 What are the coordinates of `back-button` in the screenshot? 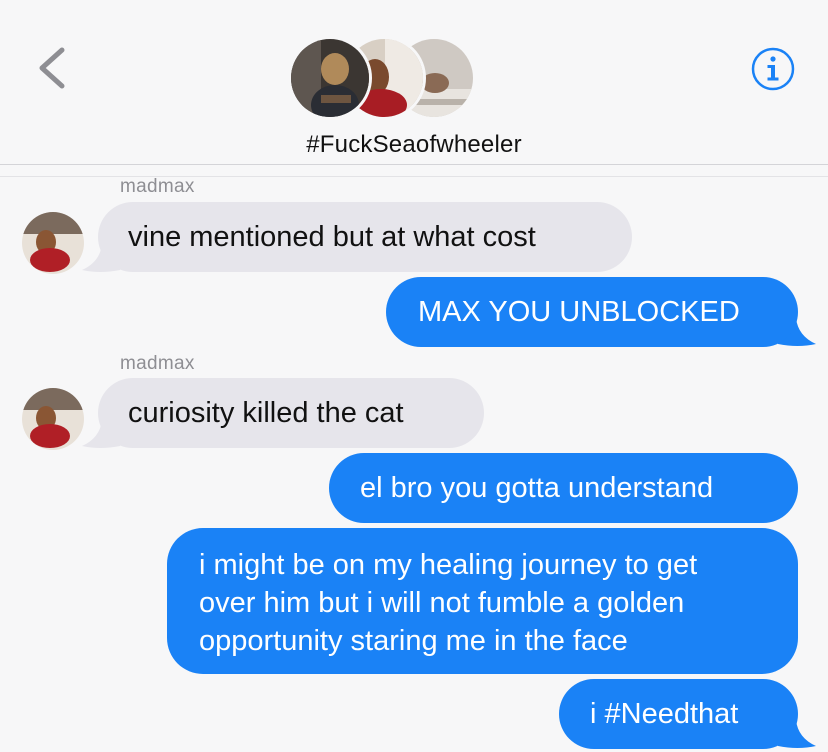 It's located at (52, 68).